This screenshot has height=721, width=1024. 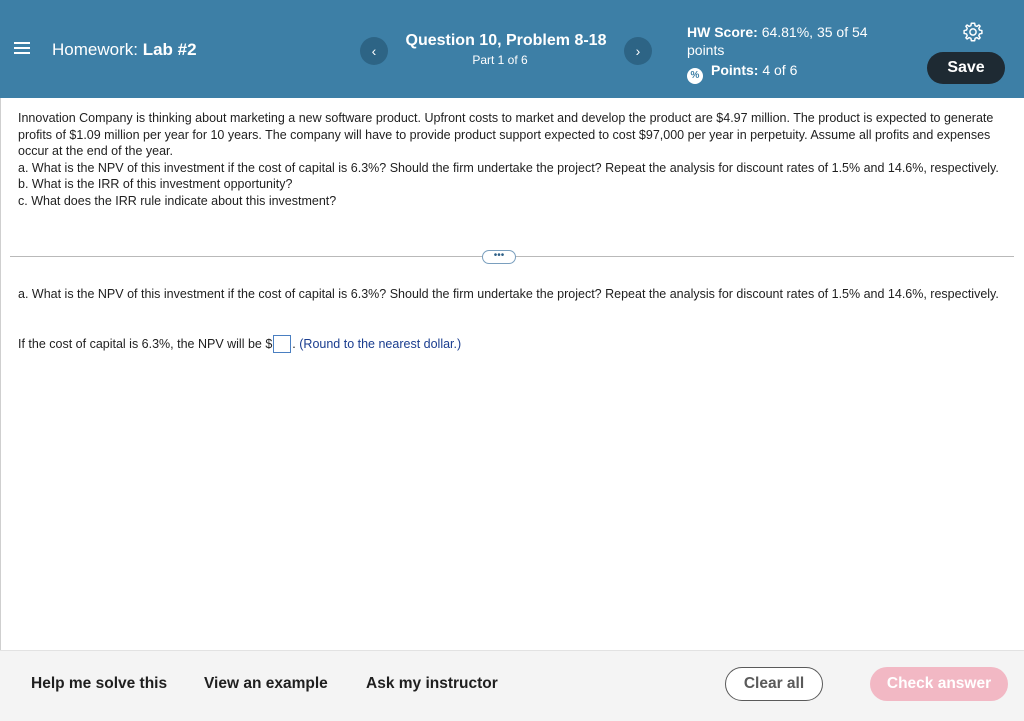 What do you see at coordinates (266, 684) in the screenshot?
I see `view-example-button: View an example` at bounding box center [266, 684].